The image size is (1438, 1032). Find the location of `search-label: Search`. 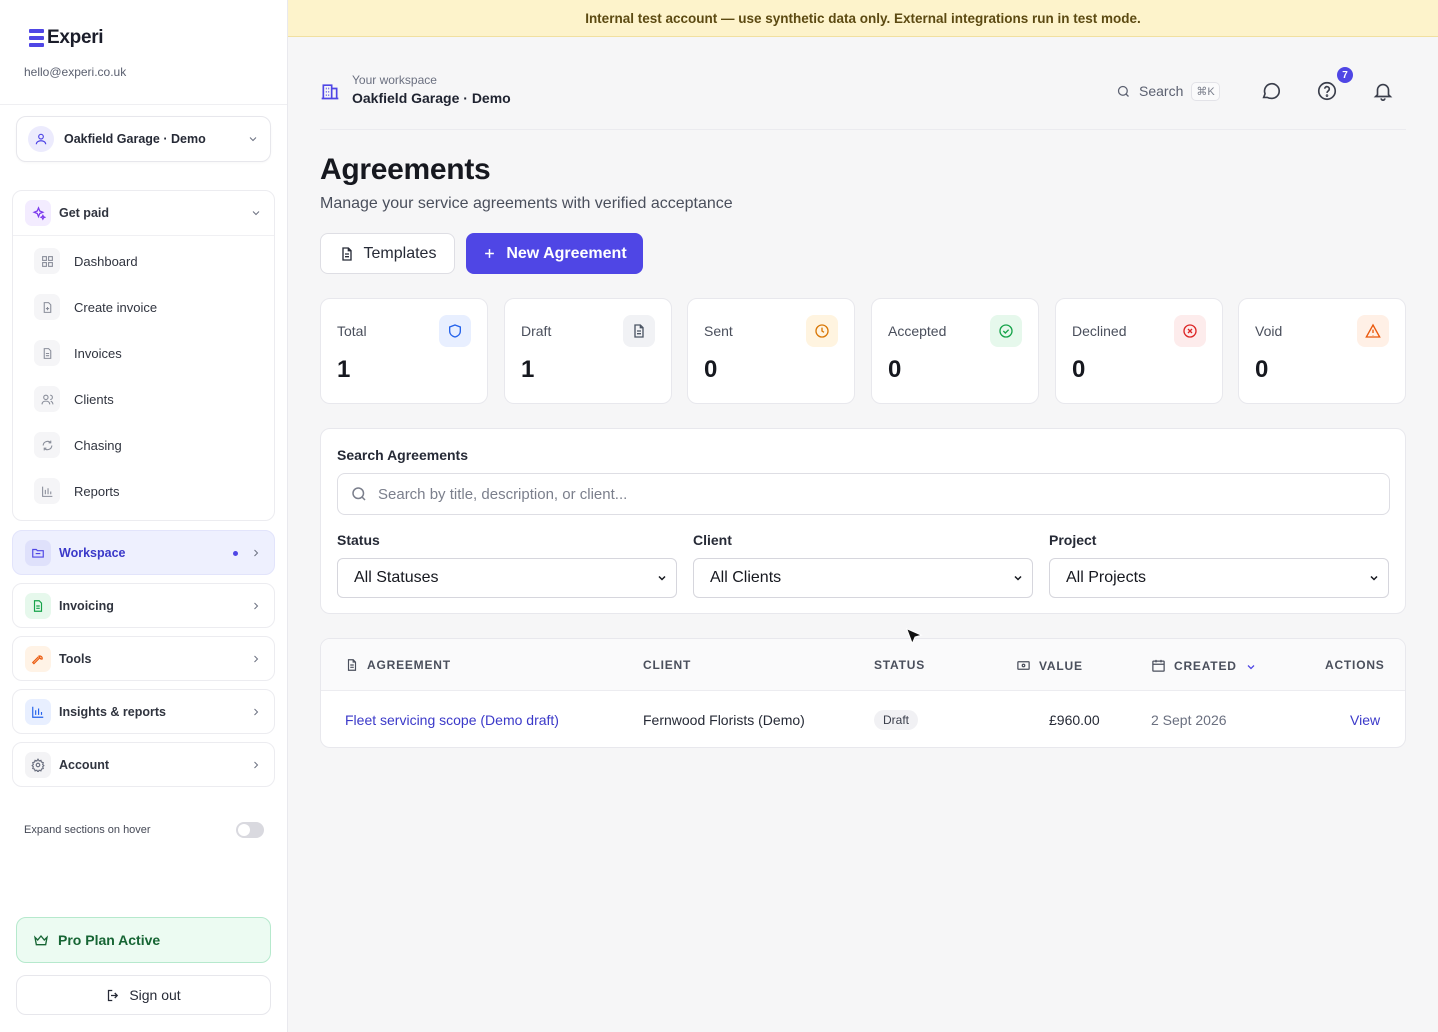

search-label: Search is located at coordinates (1161, 91).